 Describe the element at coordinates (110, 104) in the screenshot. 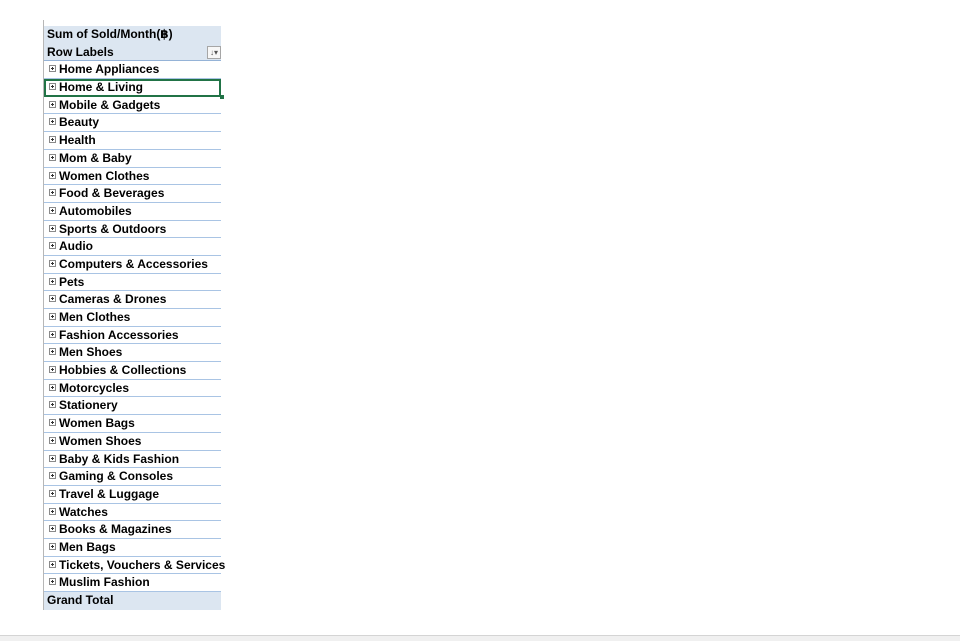

I see `pivot-category-label: Mobile & Gadgets` at that location.